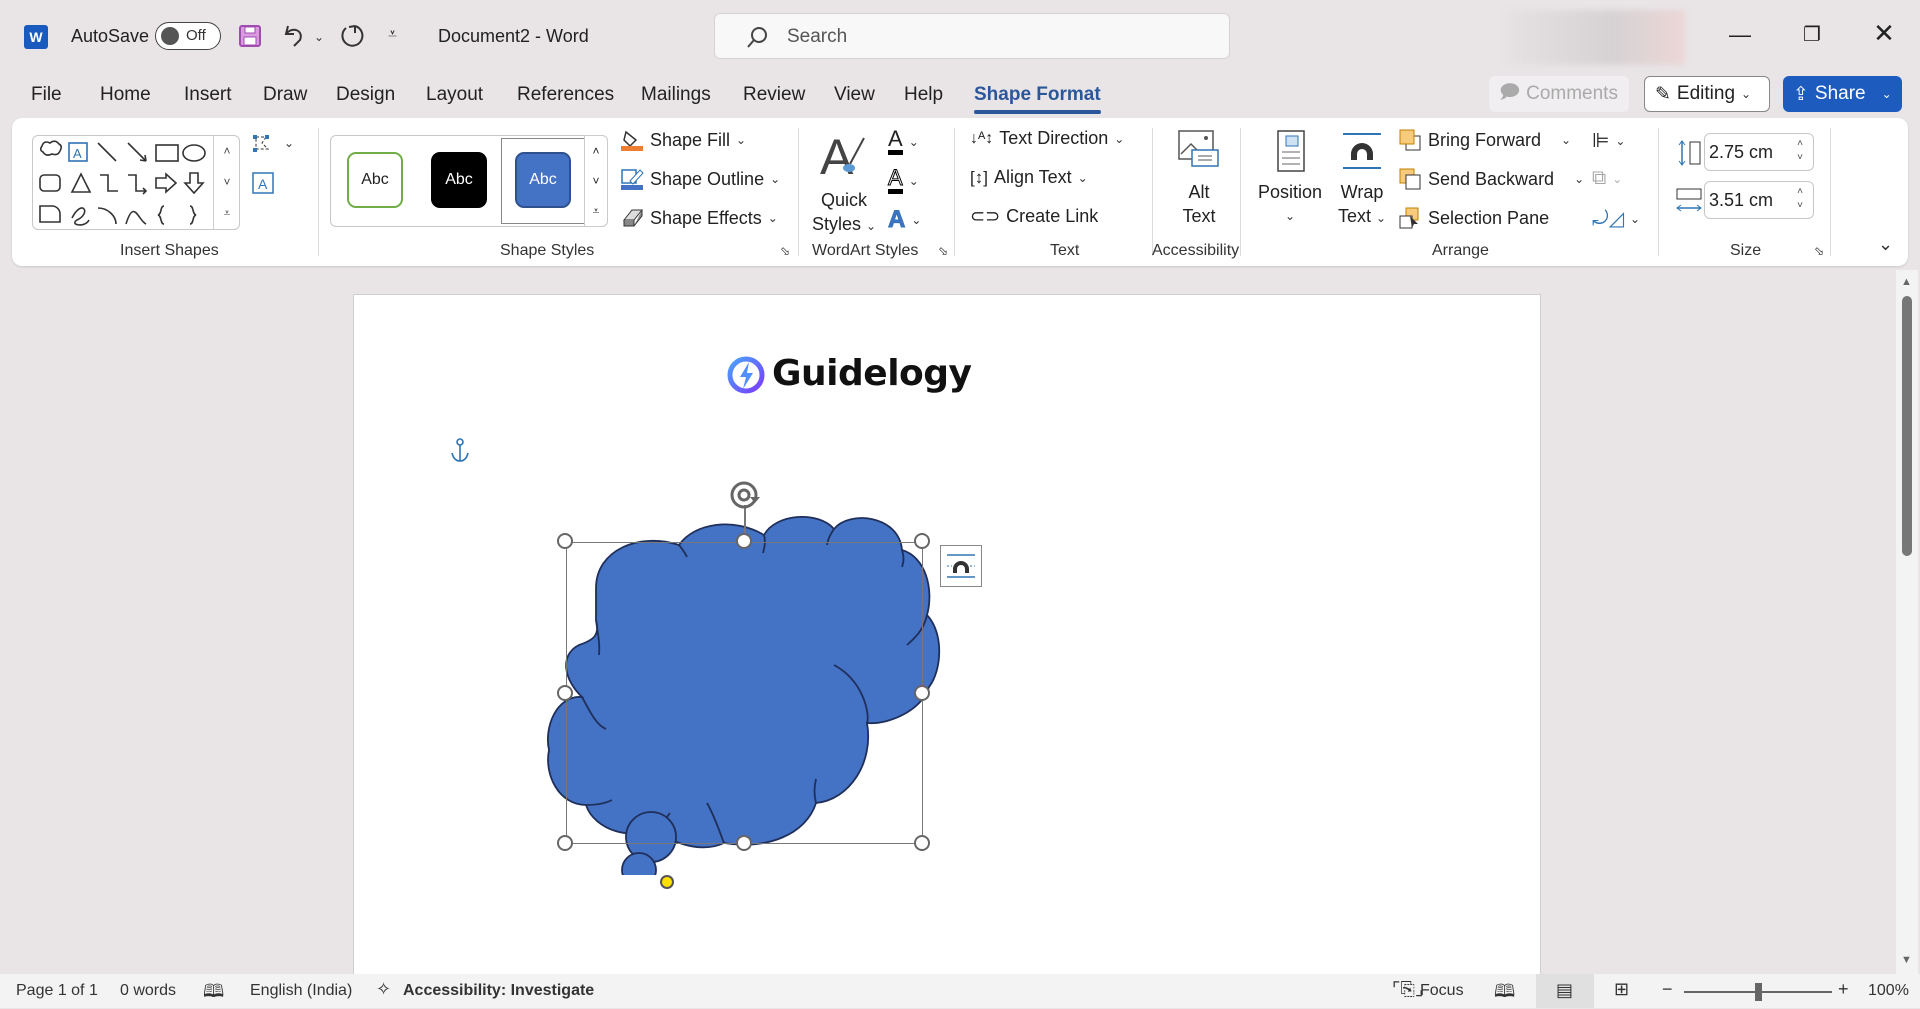 The height and width of the screenshot is (1009, 1920). Describe the element at coordinates (125, 95) in the screenshot. I see `tab-home: Home` at that location.